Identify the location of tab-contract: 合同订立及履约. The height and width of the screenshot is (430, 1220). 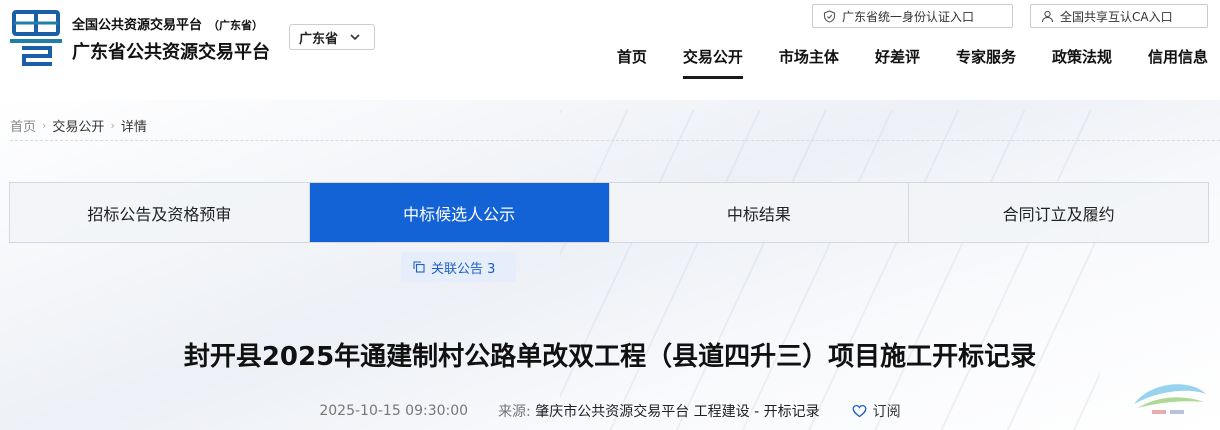
(1058, 212).